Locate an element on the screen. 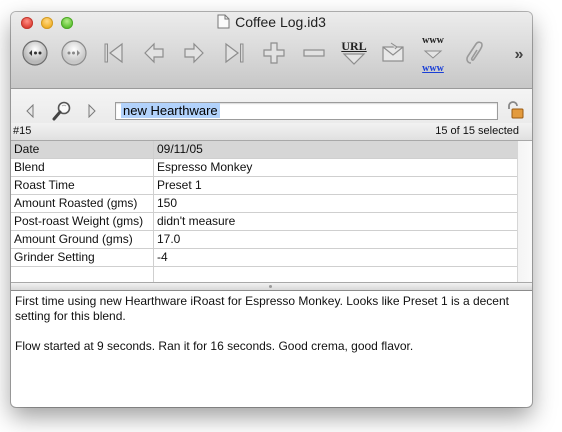  back-record-icon is located at coordinates (35, 55).